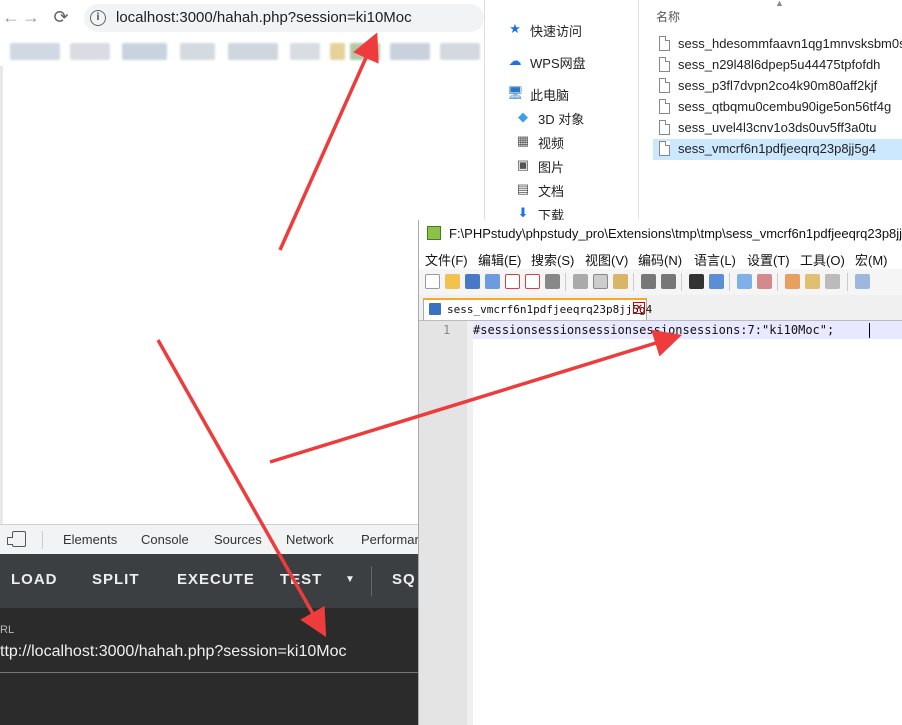 The width and height of the screenshot is (902, 725). I want to click on nav-item-wps-cloud: WPS网盘, so click(558, 62).